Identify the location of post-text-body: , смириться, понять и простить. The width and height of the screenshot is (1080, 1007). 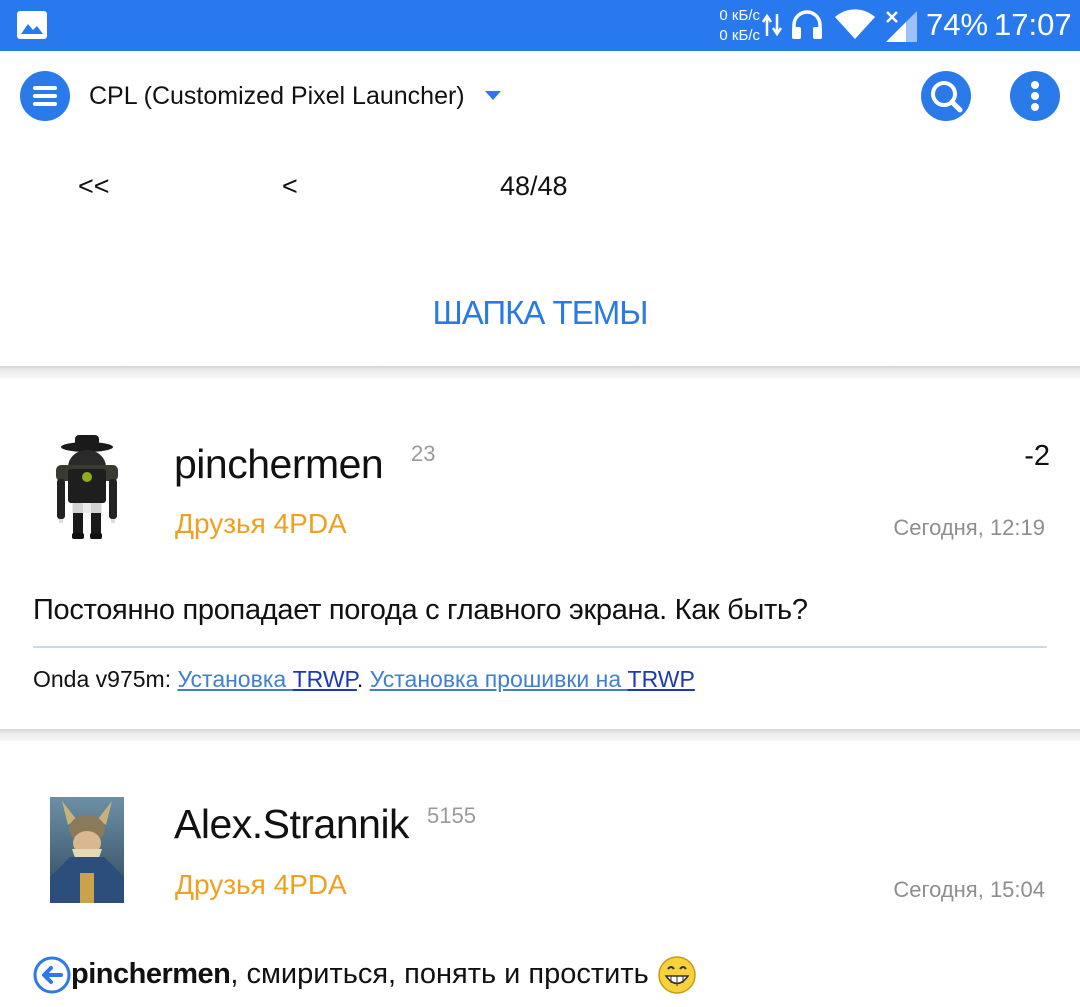
(443, 974).